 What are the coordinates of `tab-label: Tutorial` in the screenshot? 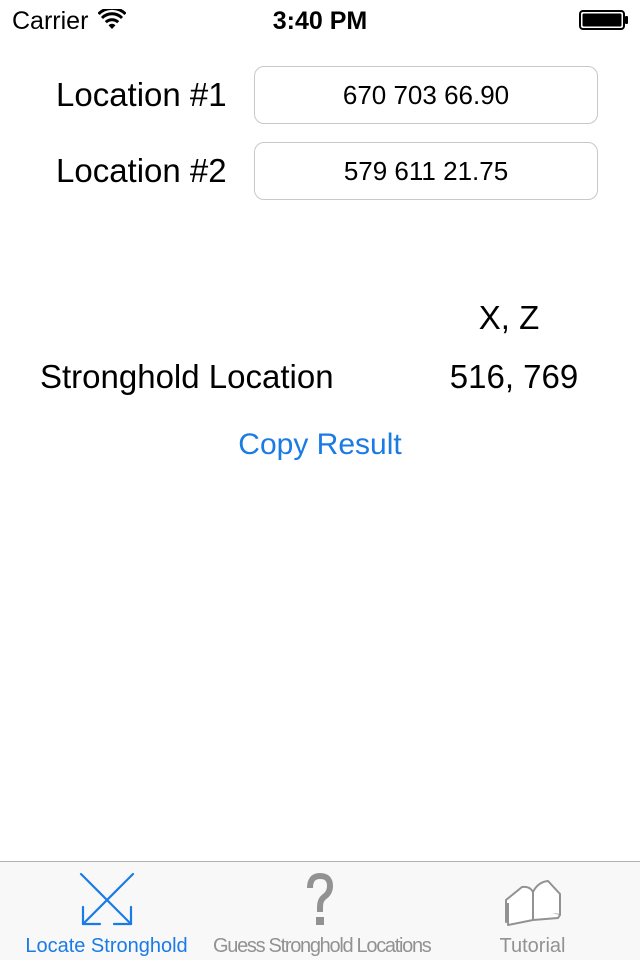 It's located at (532, 946).